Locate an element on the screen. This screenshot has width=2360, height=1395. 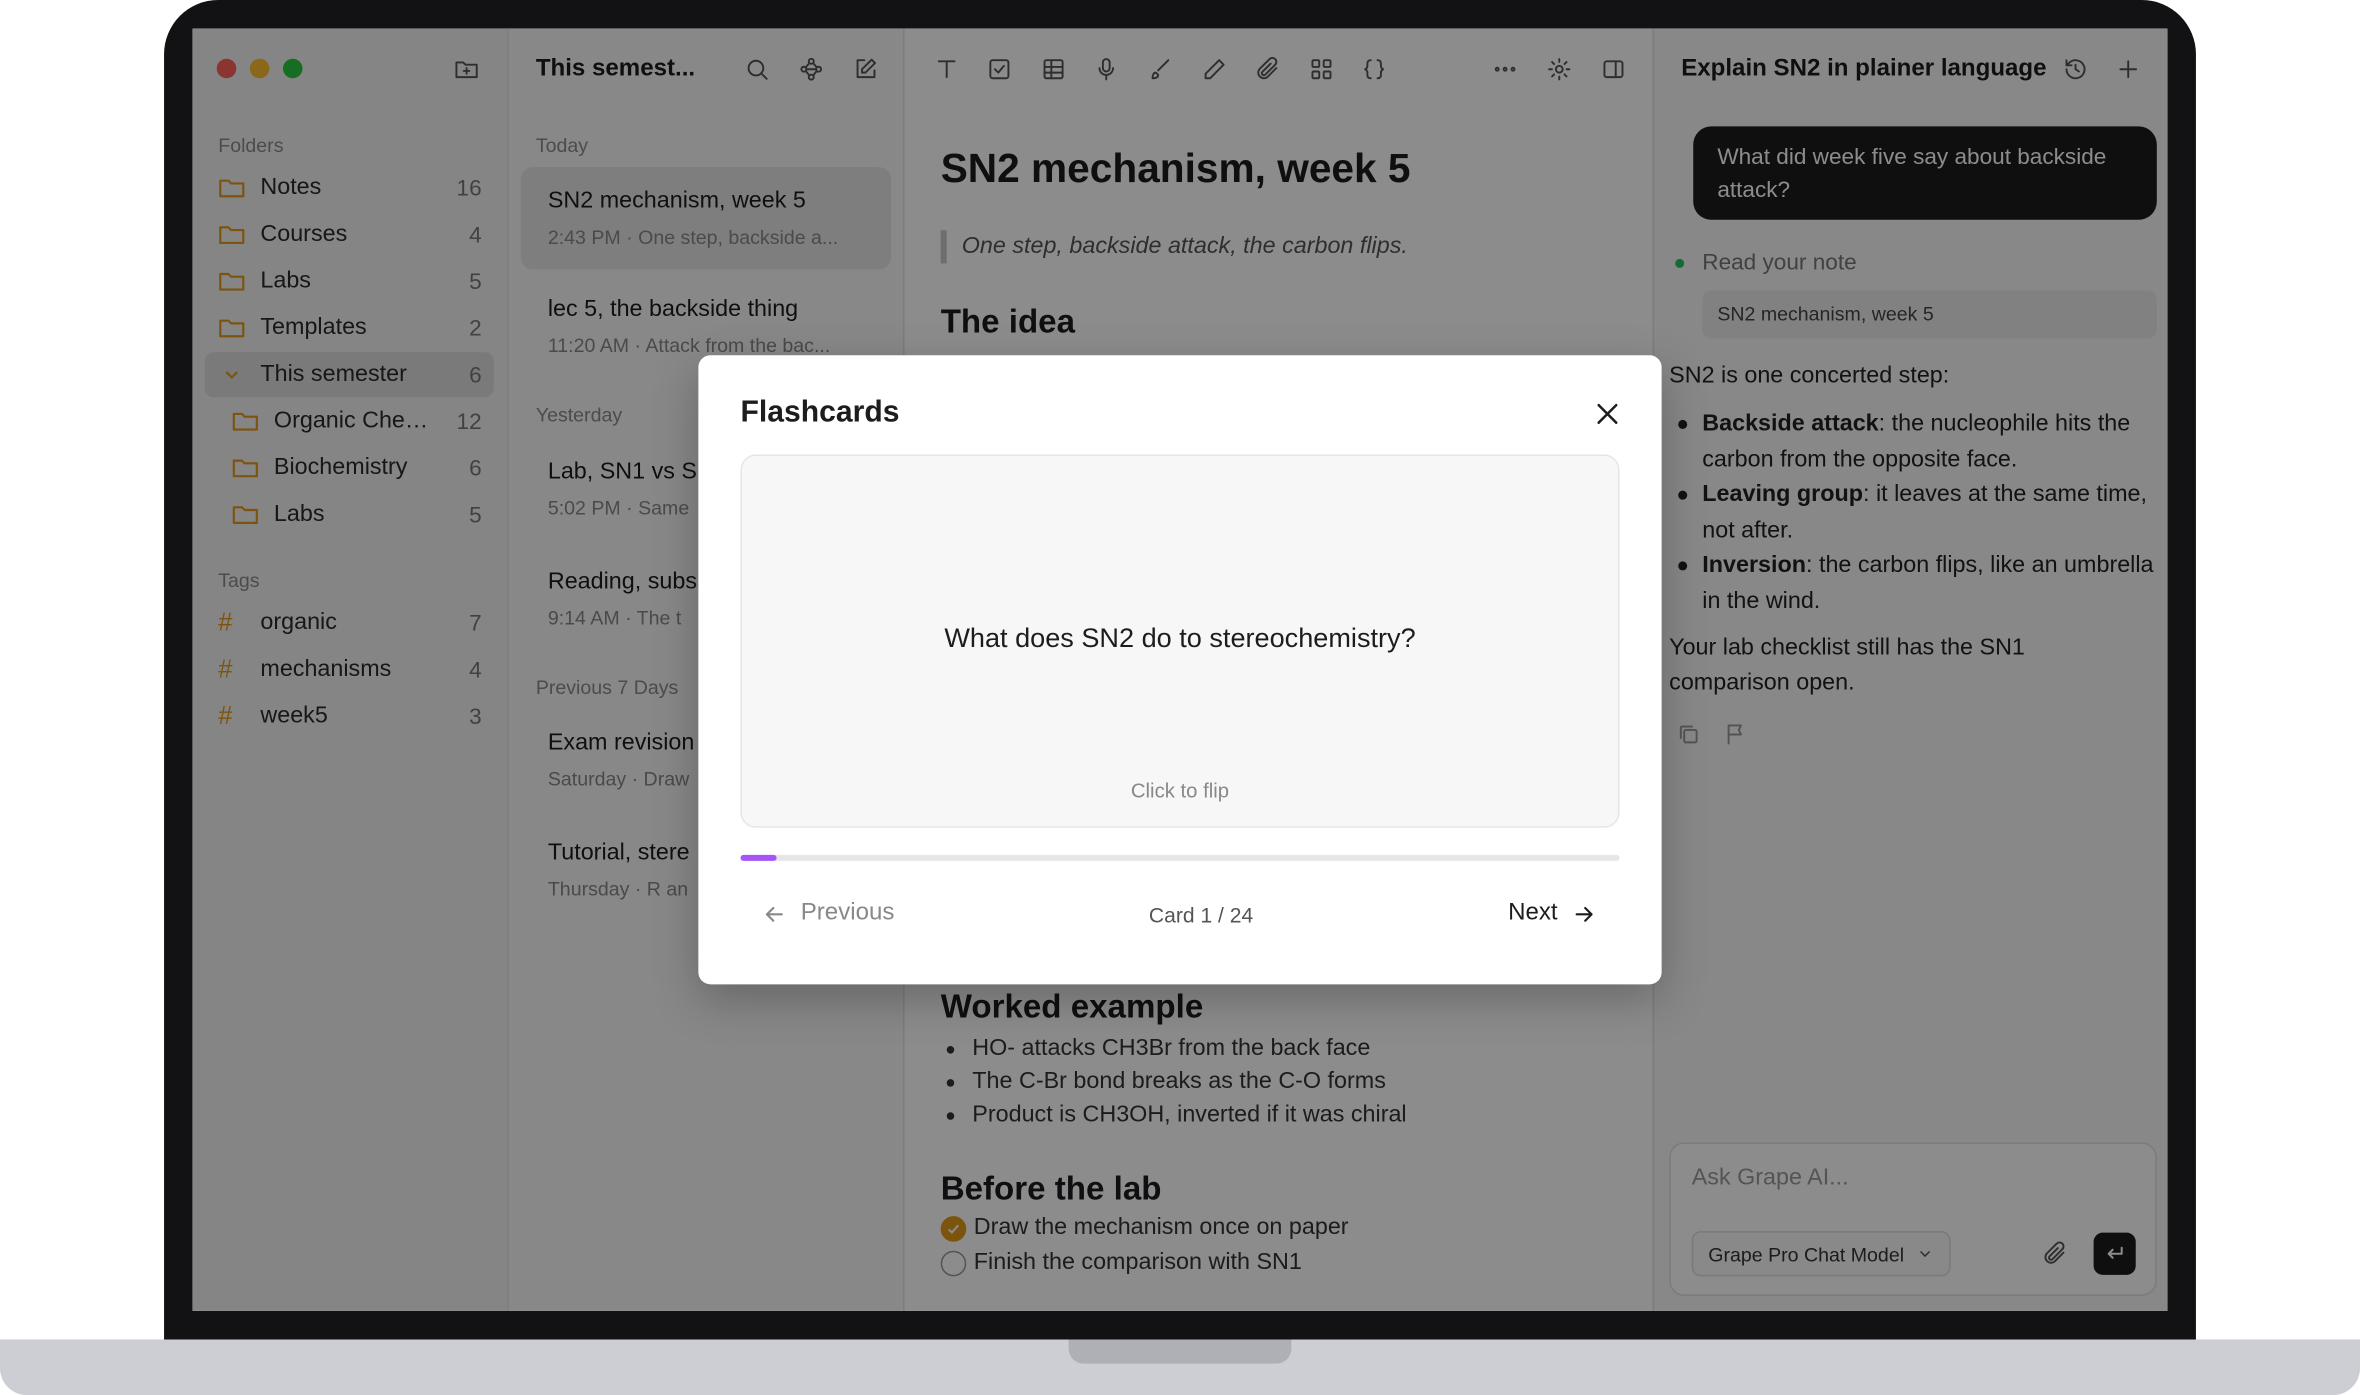
progress-fill is located at coordinates (759, 857).